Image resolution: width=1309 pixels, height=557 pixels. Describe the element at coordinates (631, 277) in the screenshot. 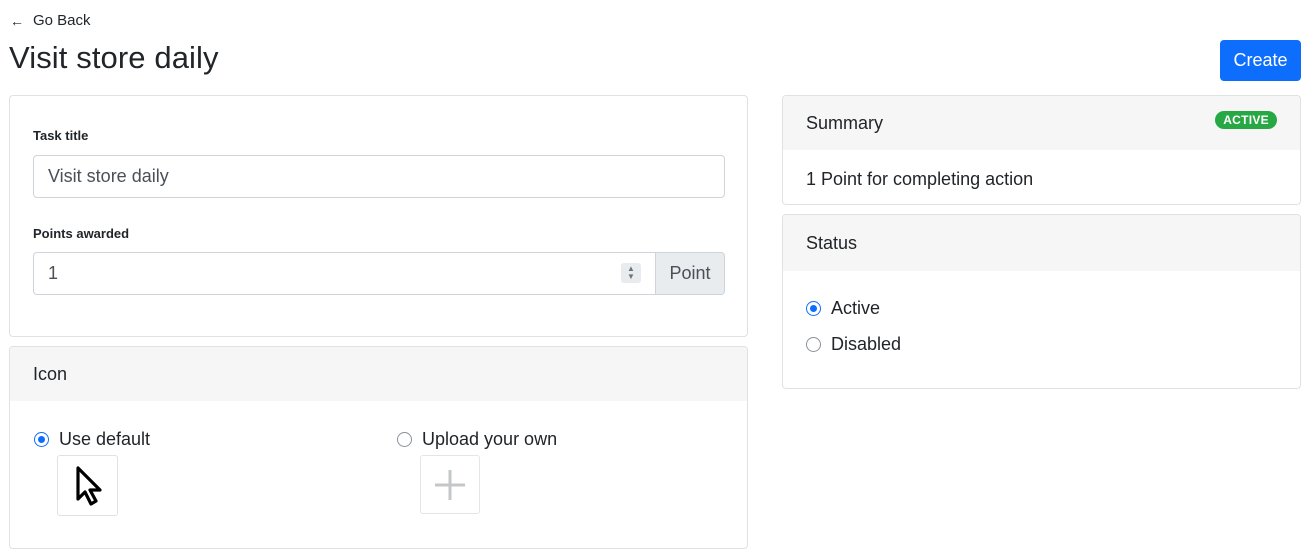

I see `chevron-down-icon: ▼` at that location.